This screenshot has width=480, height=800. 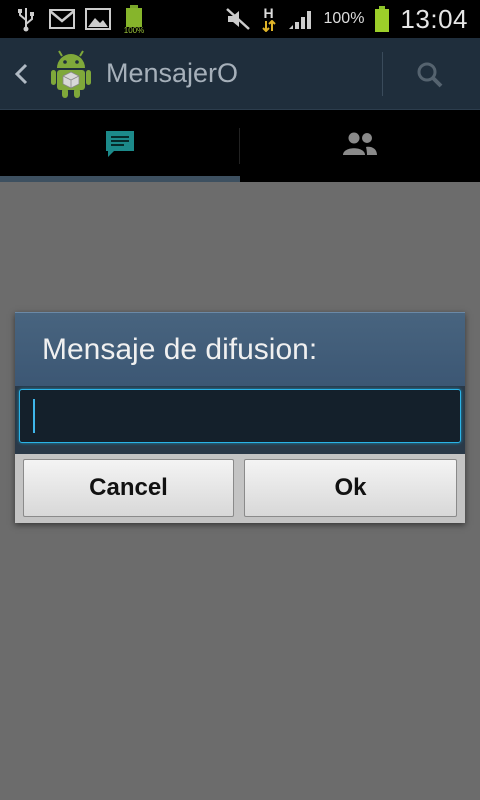 I want to click on status-bar: 100% H 100% 13:04, so click(x=240, y=19).